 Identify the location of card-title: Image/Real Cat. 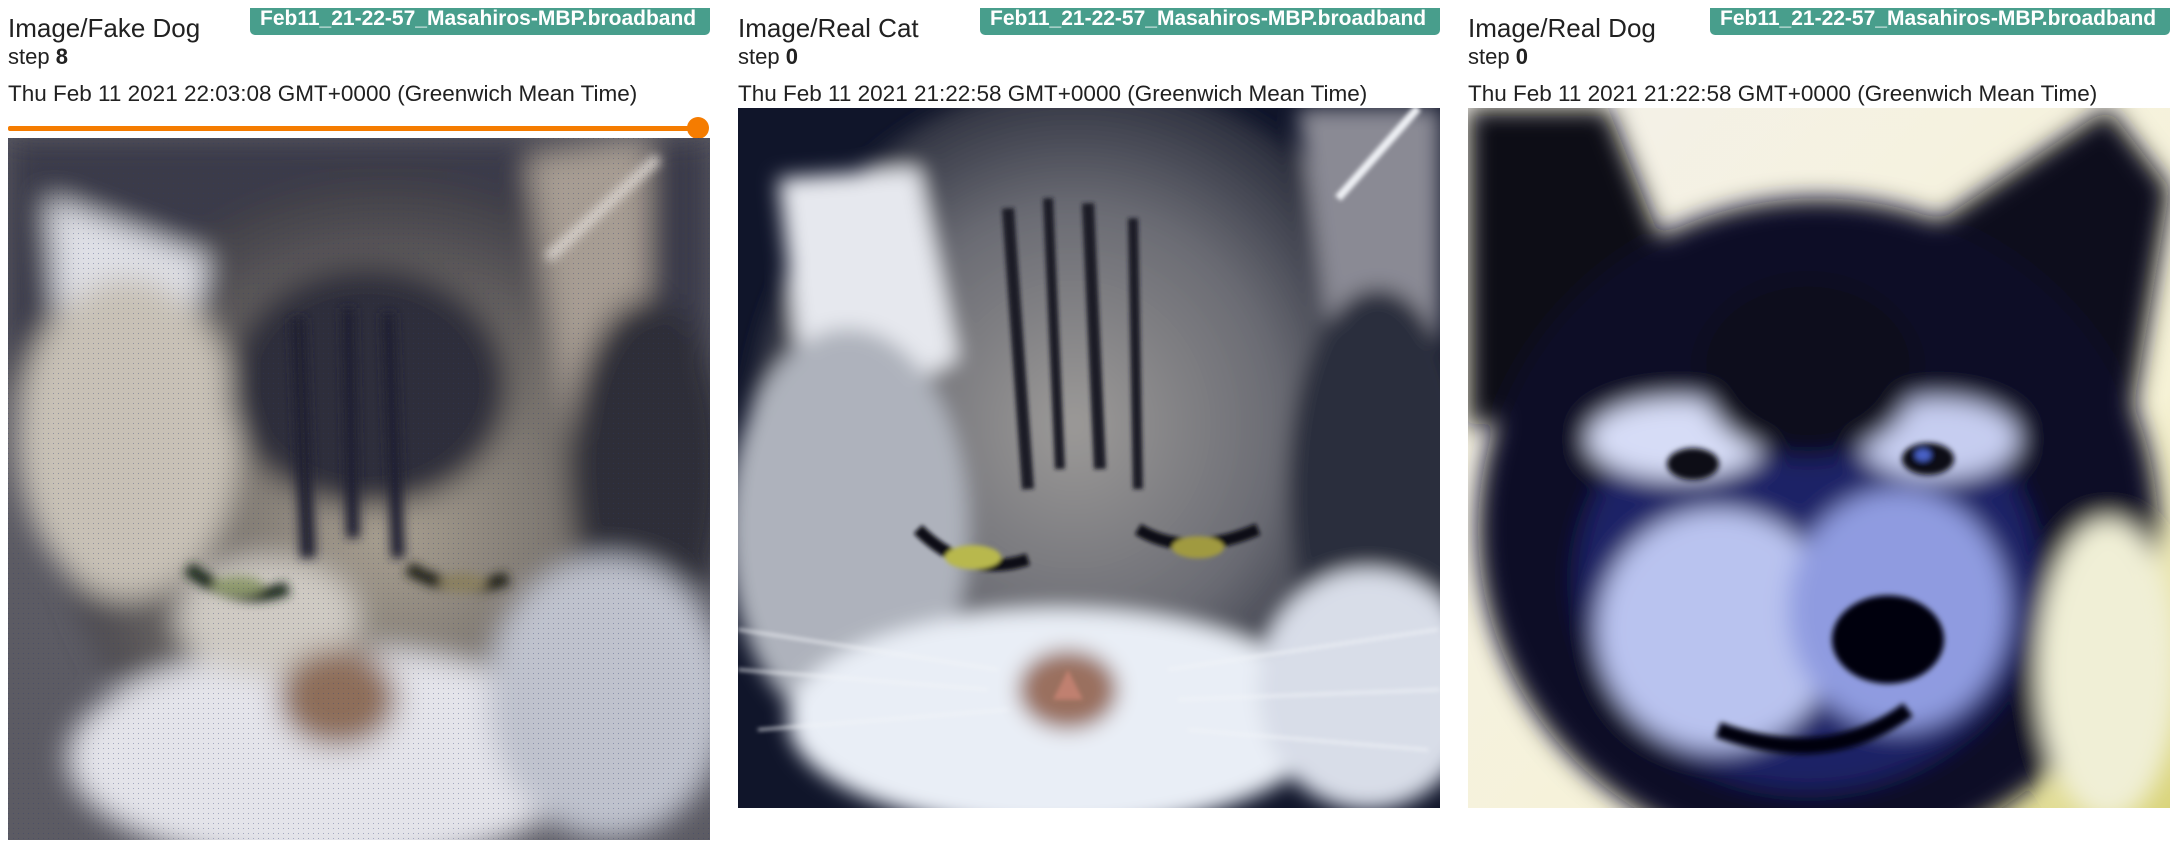
(828, 28).